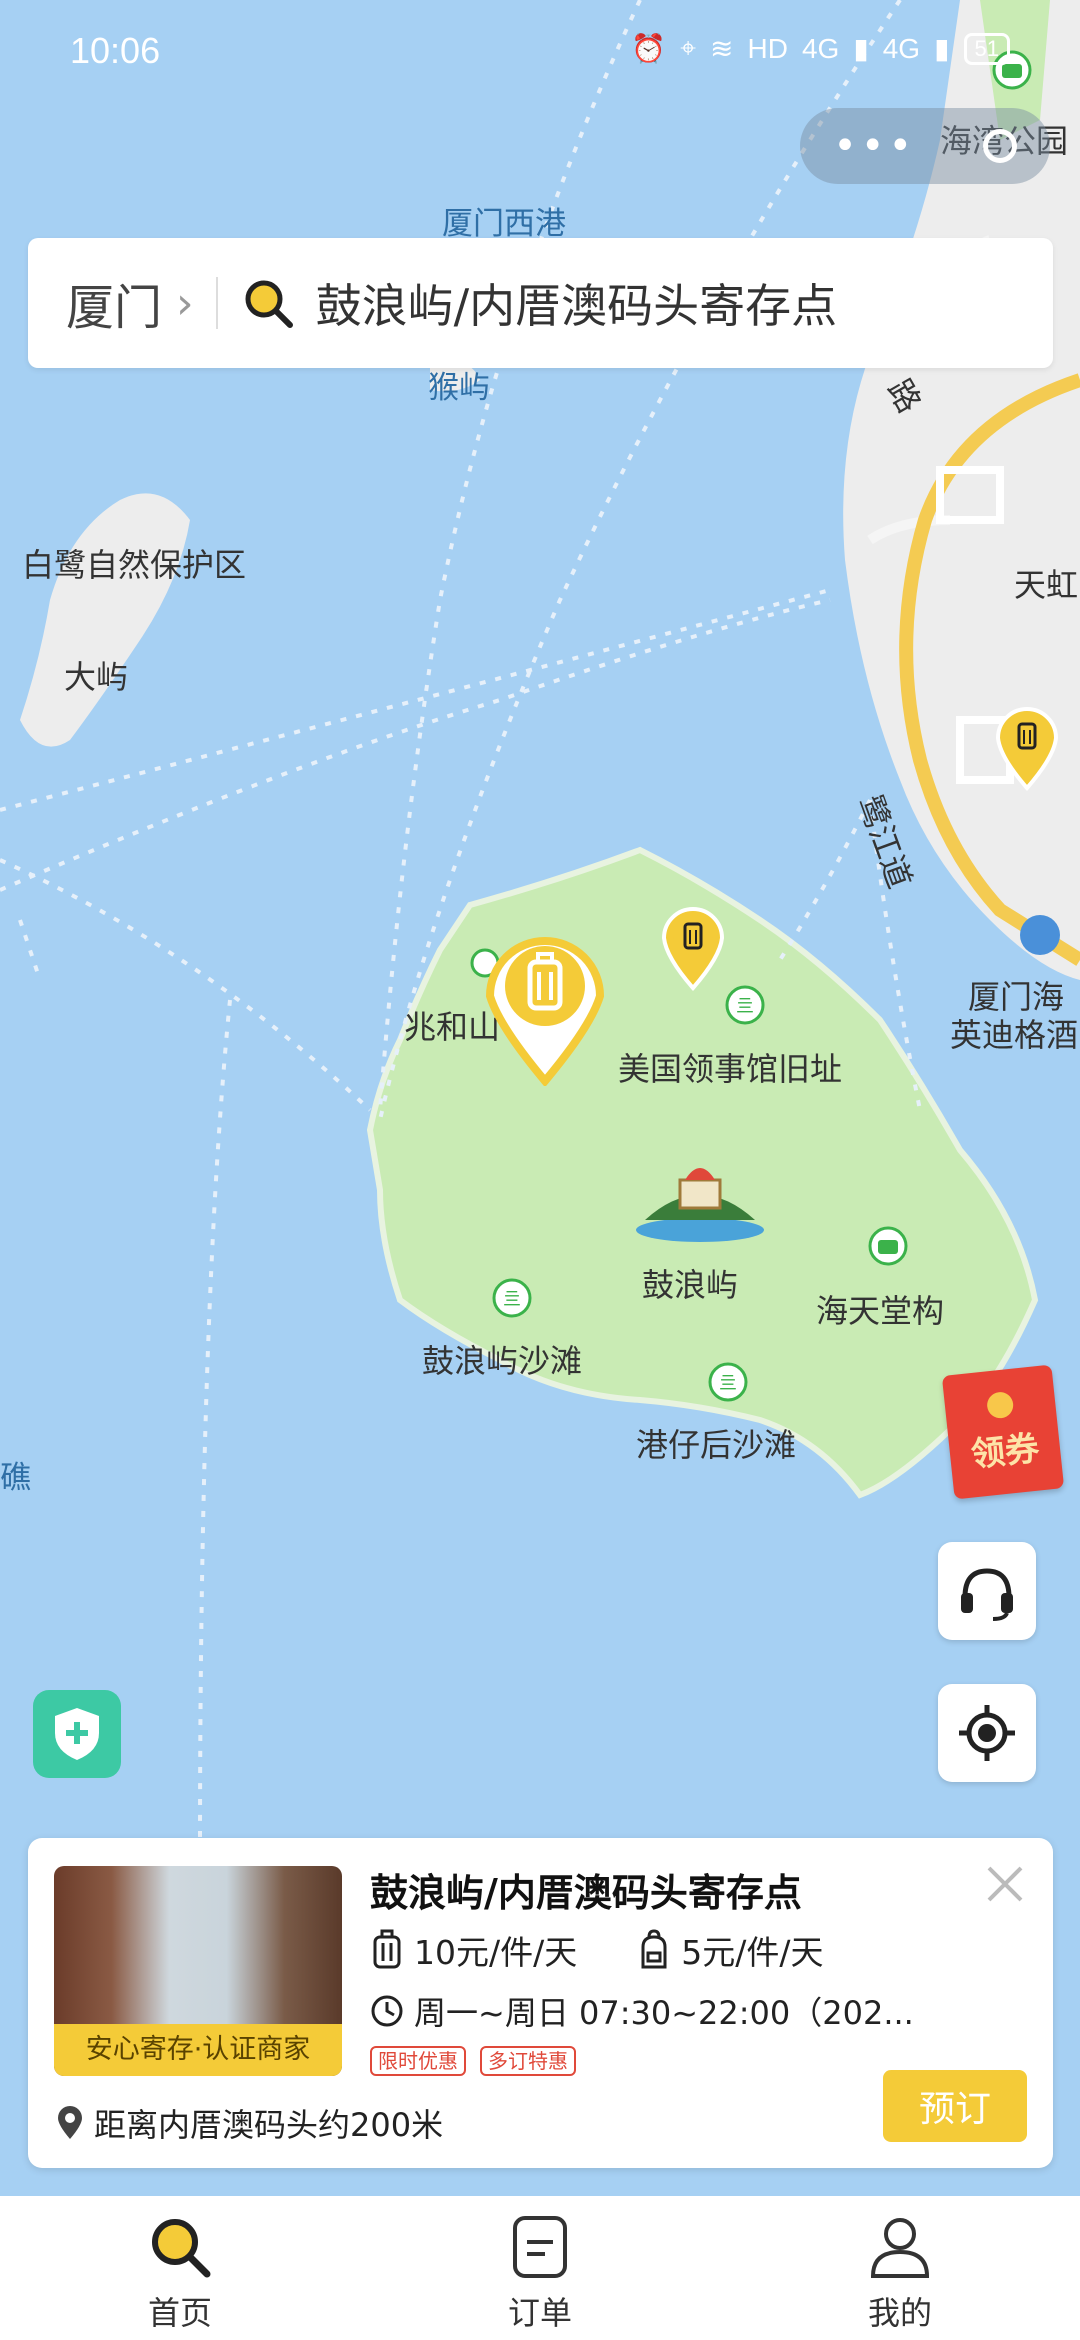 The height and width of the screenshot is (2340, 1080). What do you see at coordinates (539, 2313) in the screenshot?
I see `tab-label: 订单` at bounding box center [539, 2313].